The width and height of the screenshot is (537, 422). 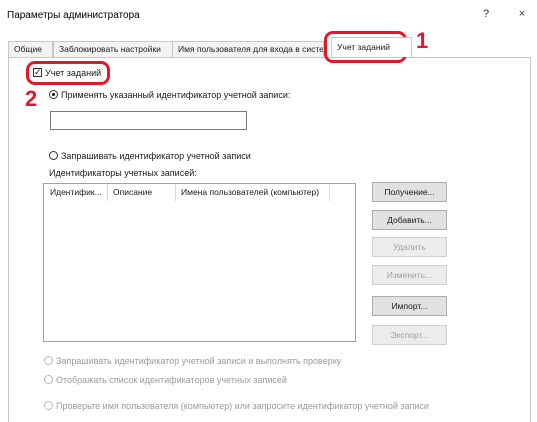 What do you see at coordinates (48, 360) in the screenshot?
I see `request-verify-radio` at bounding box center [48, 360].